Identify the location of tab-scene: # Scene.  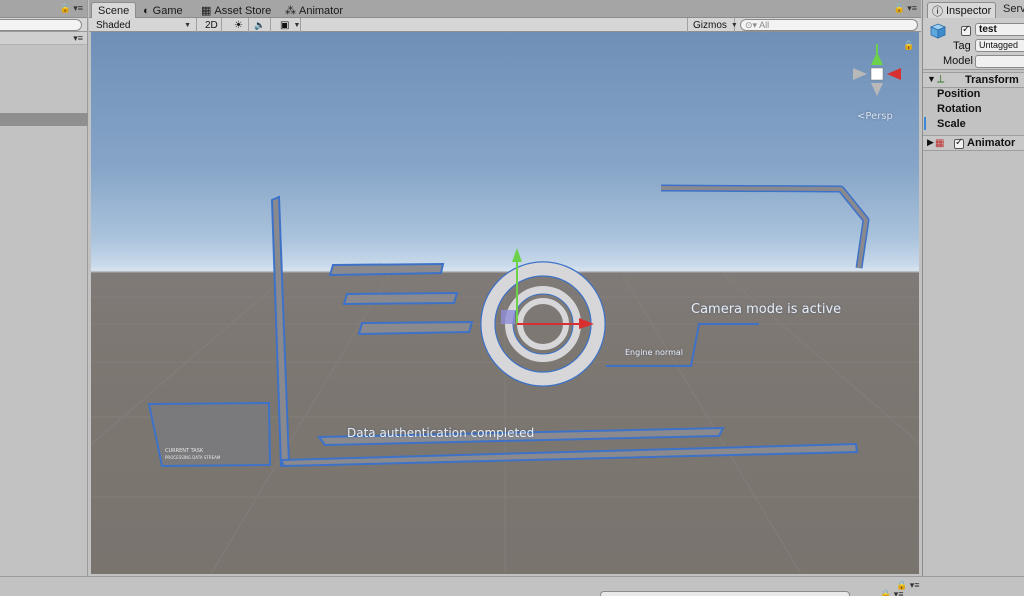
(114, 10).